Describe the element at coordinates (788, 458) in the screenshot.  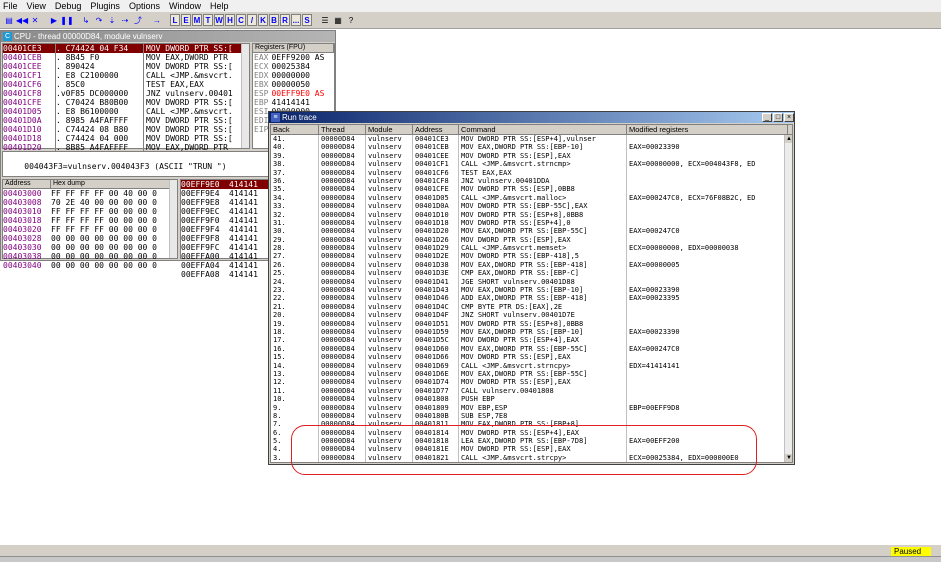
I see `scroll-down-icon: ▼` at that location.